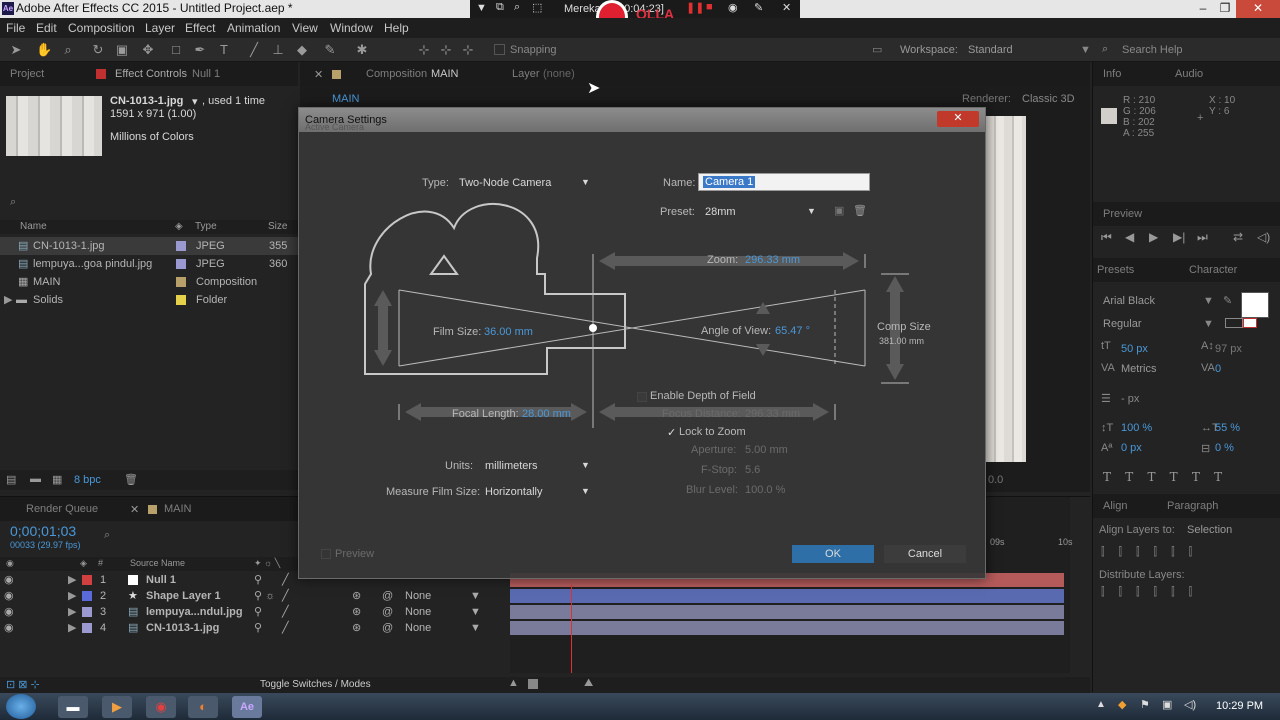 The height and width of the screenshot is (720, 1280). Describe the element at coordinates (588, 683) in the screenshot. I see `zoom-in-icon: ⛰` at that location.